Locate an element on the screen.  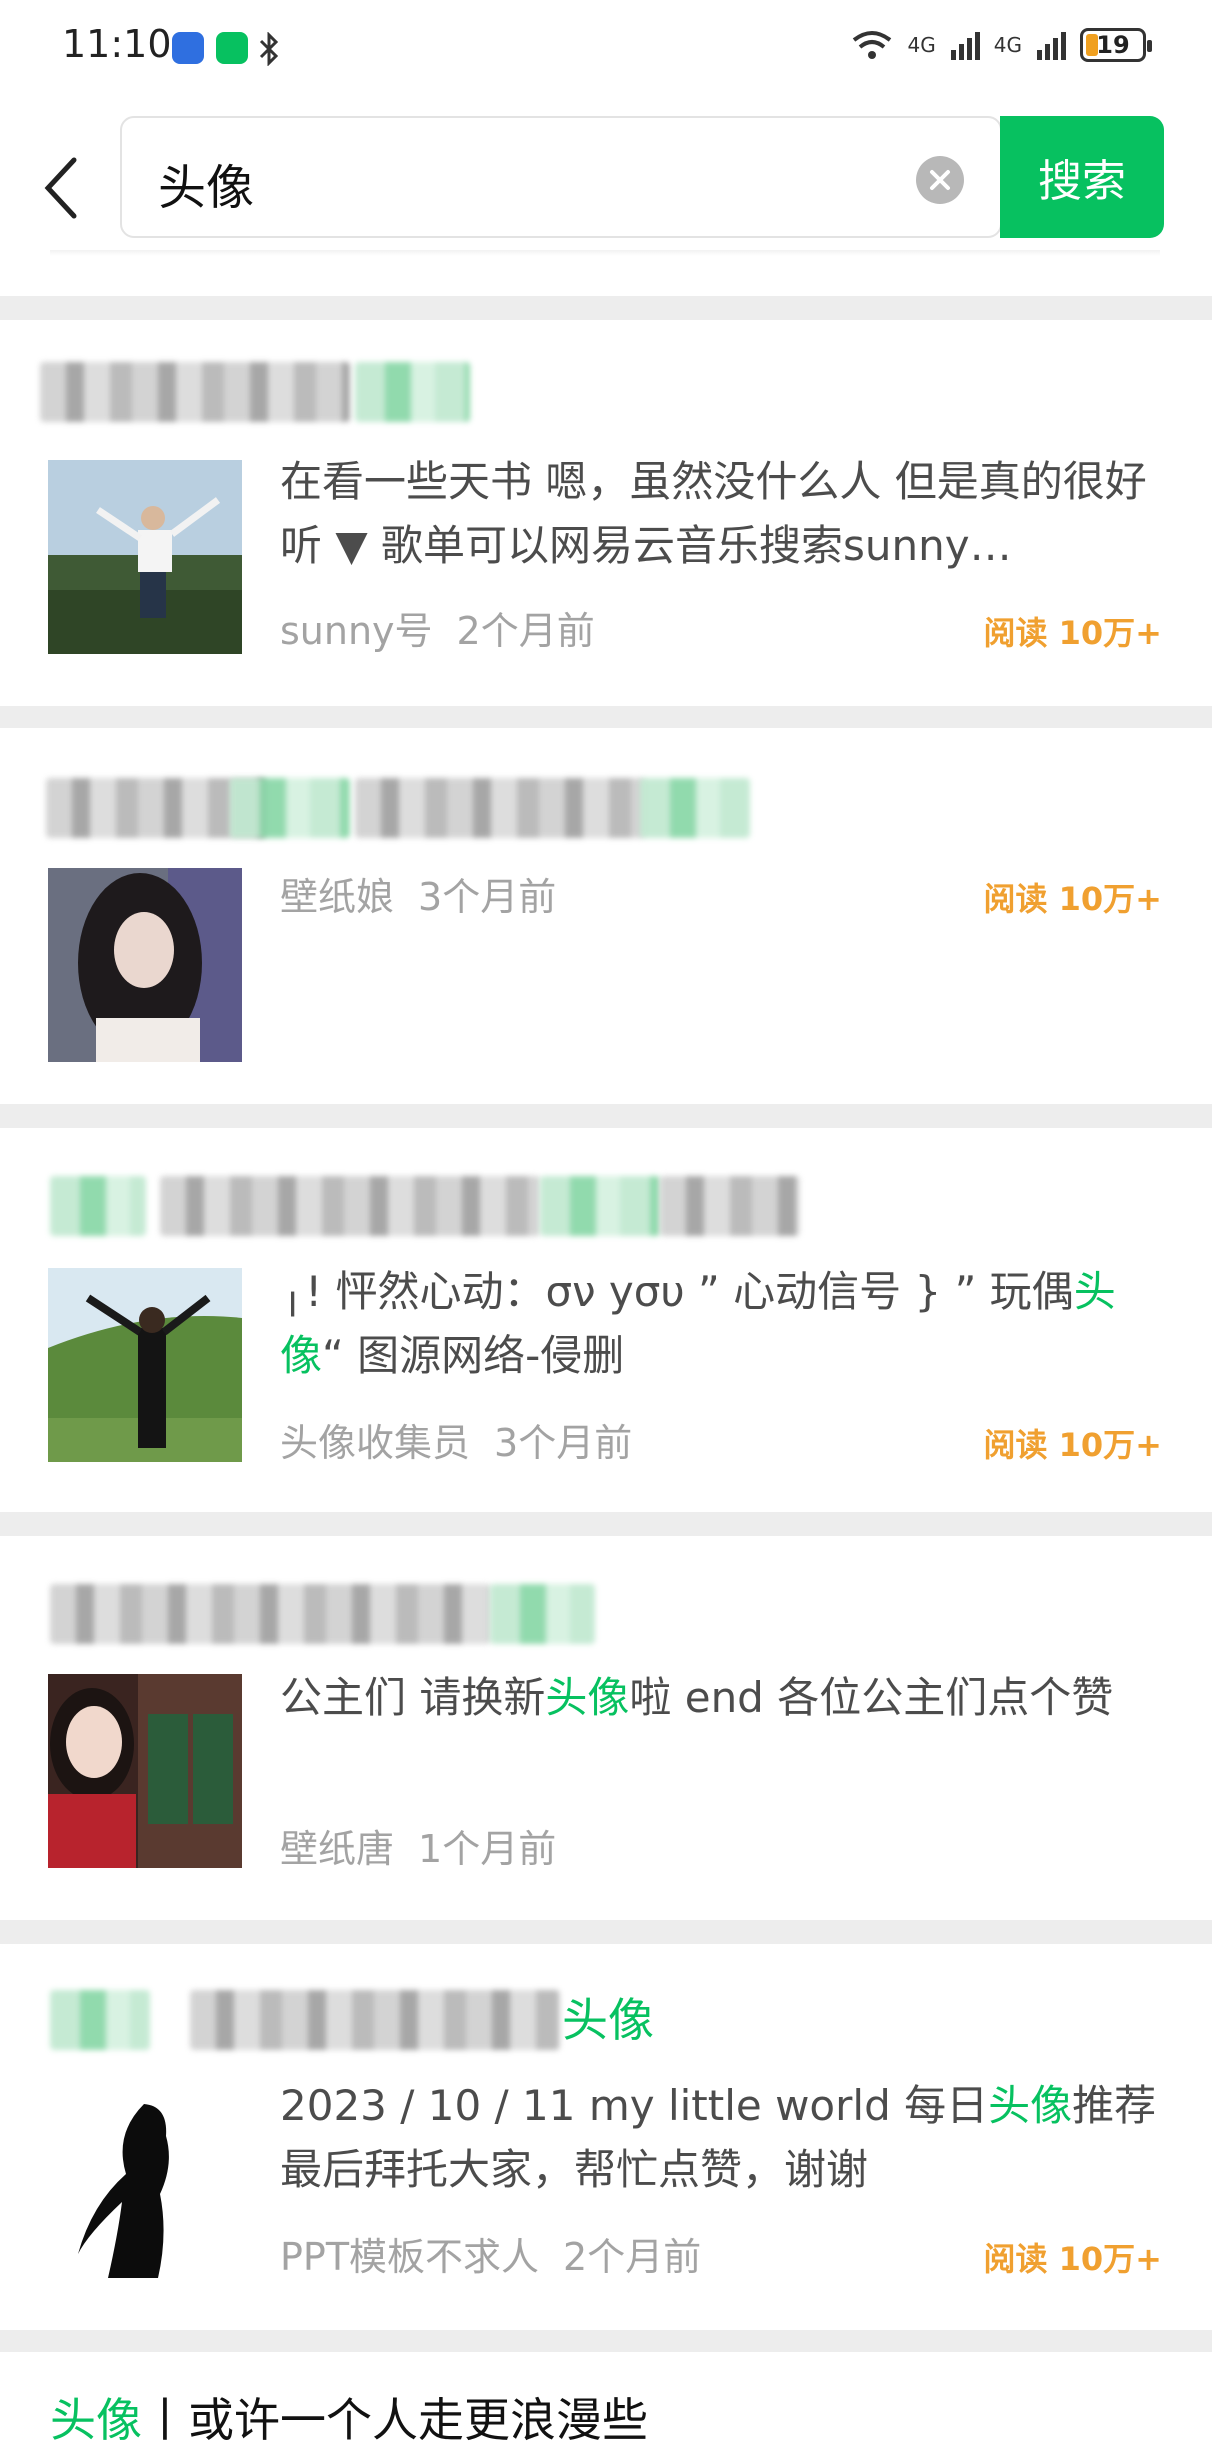
signal-bars-icon is located at coordinates (965, 46).